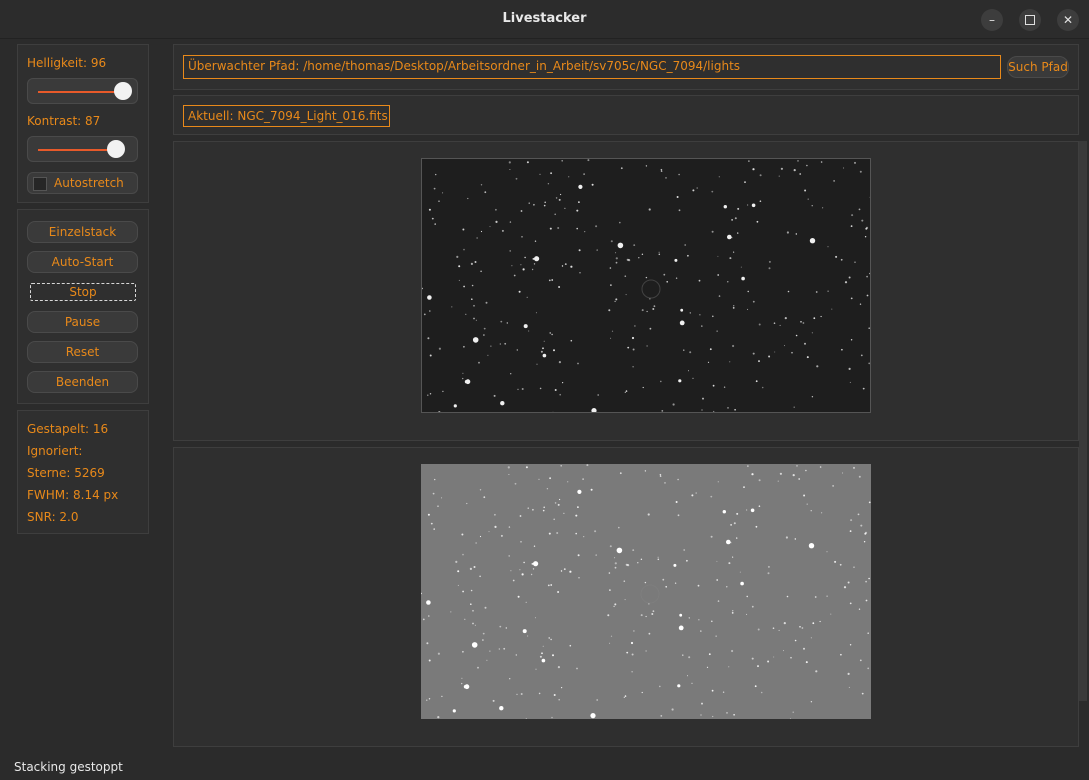 The width and height of the screenshot is (1089, 780). Describe the element at coordinates (89, 183) in the screenshot. I see `autostretch-label: Autostretch` at that location.